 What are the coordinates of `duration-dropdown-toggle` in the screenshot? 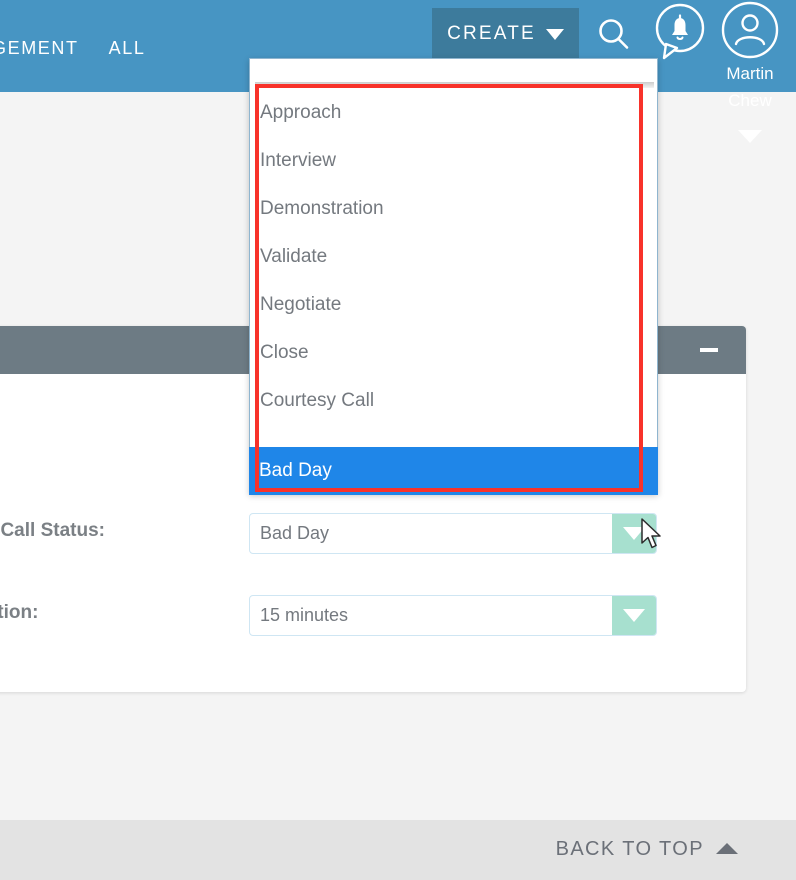 It's located at (634, 615).